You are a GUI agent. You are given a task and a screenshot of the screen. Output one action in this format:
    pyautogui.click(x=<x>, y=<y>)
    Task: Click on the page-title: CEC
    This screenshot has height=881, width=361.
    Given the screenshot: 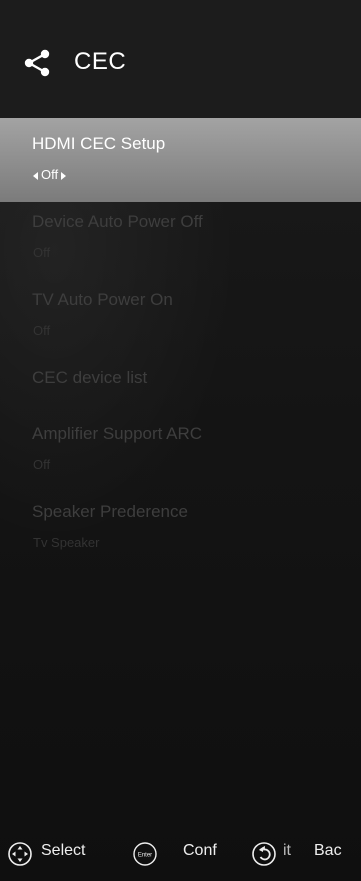 What is the action you would take?
    pyautogui.click(x=100, y=61)
    